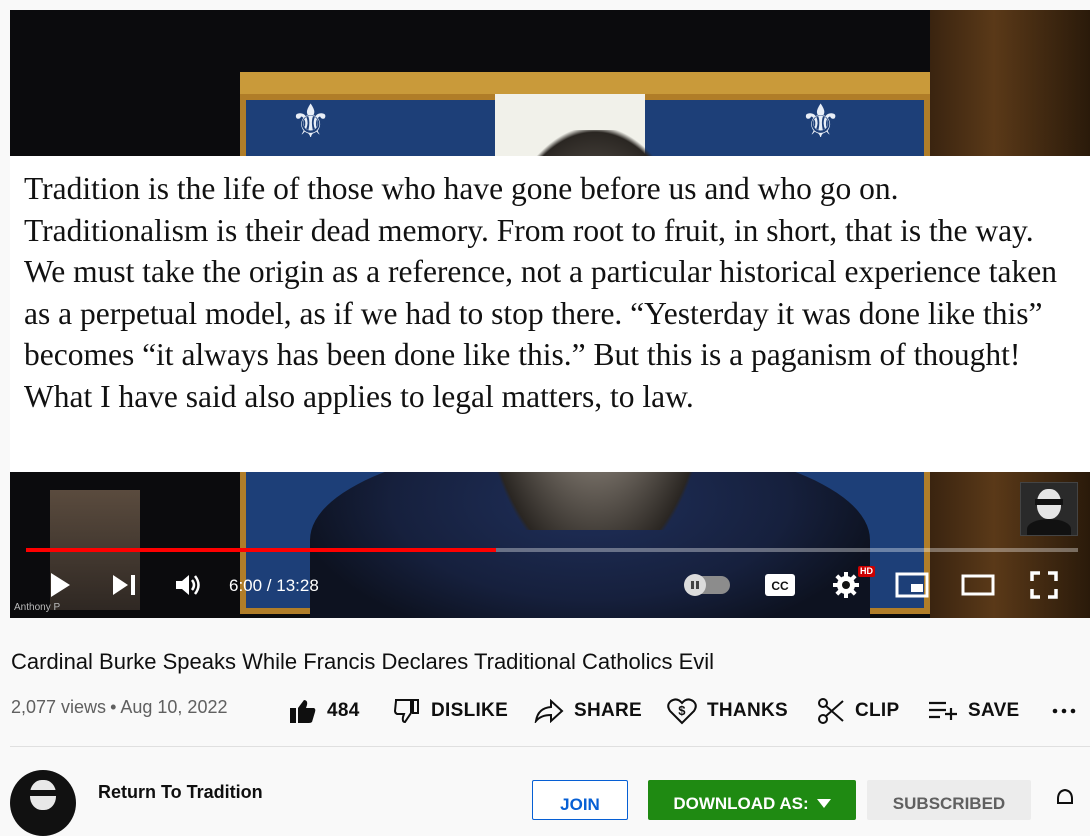 The image size is (1090, 836). I want to click on player-controls: 6:00 / 13:28 CC HD, so click(550, 585).